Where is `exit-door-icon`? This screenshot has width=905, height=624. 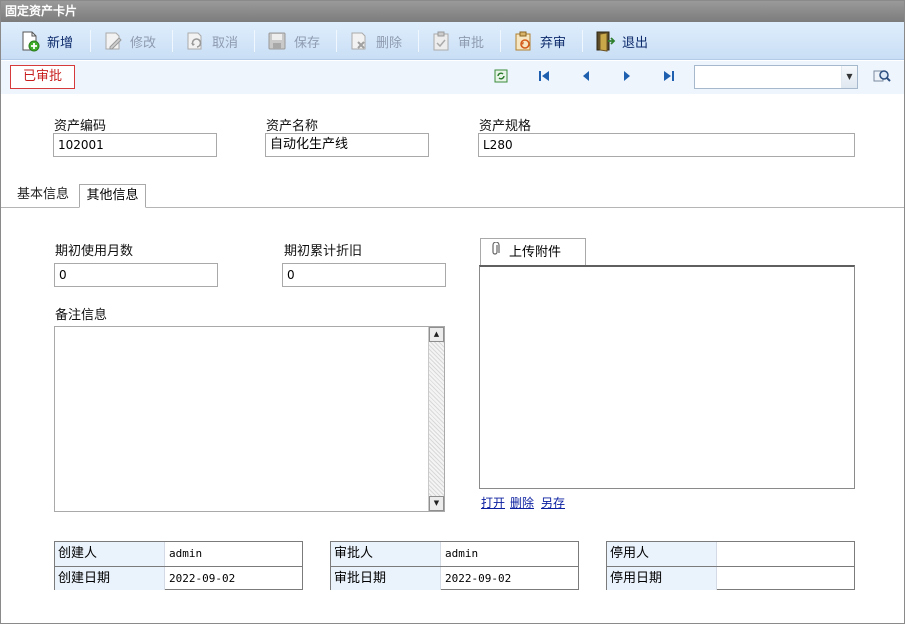 exit-door-icon is located at coordinates (605, 41).